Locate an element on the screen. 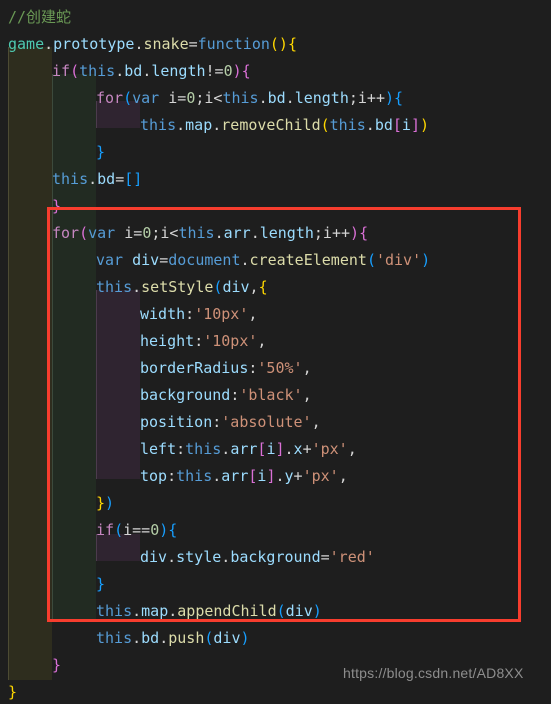  code-token: if is located at coordinates (61, 71).